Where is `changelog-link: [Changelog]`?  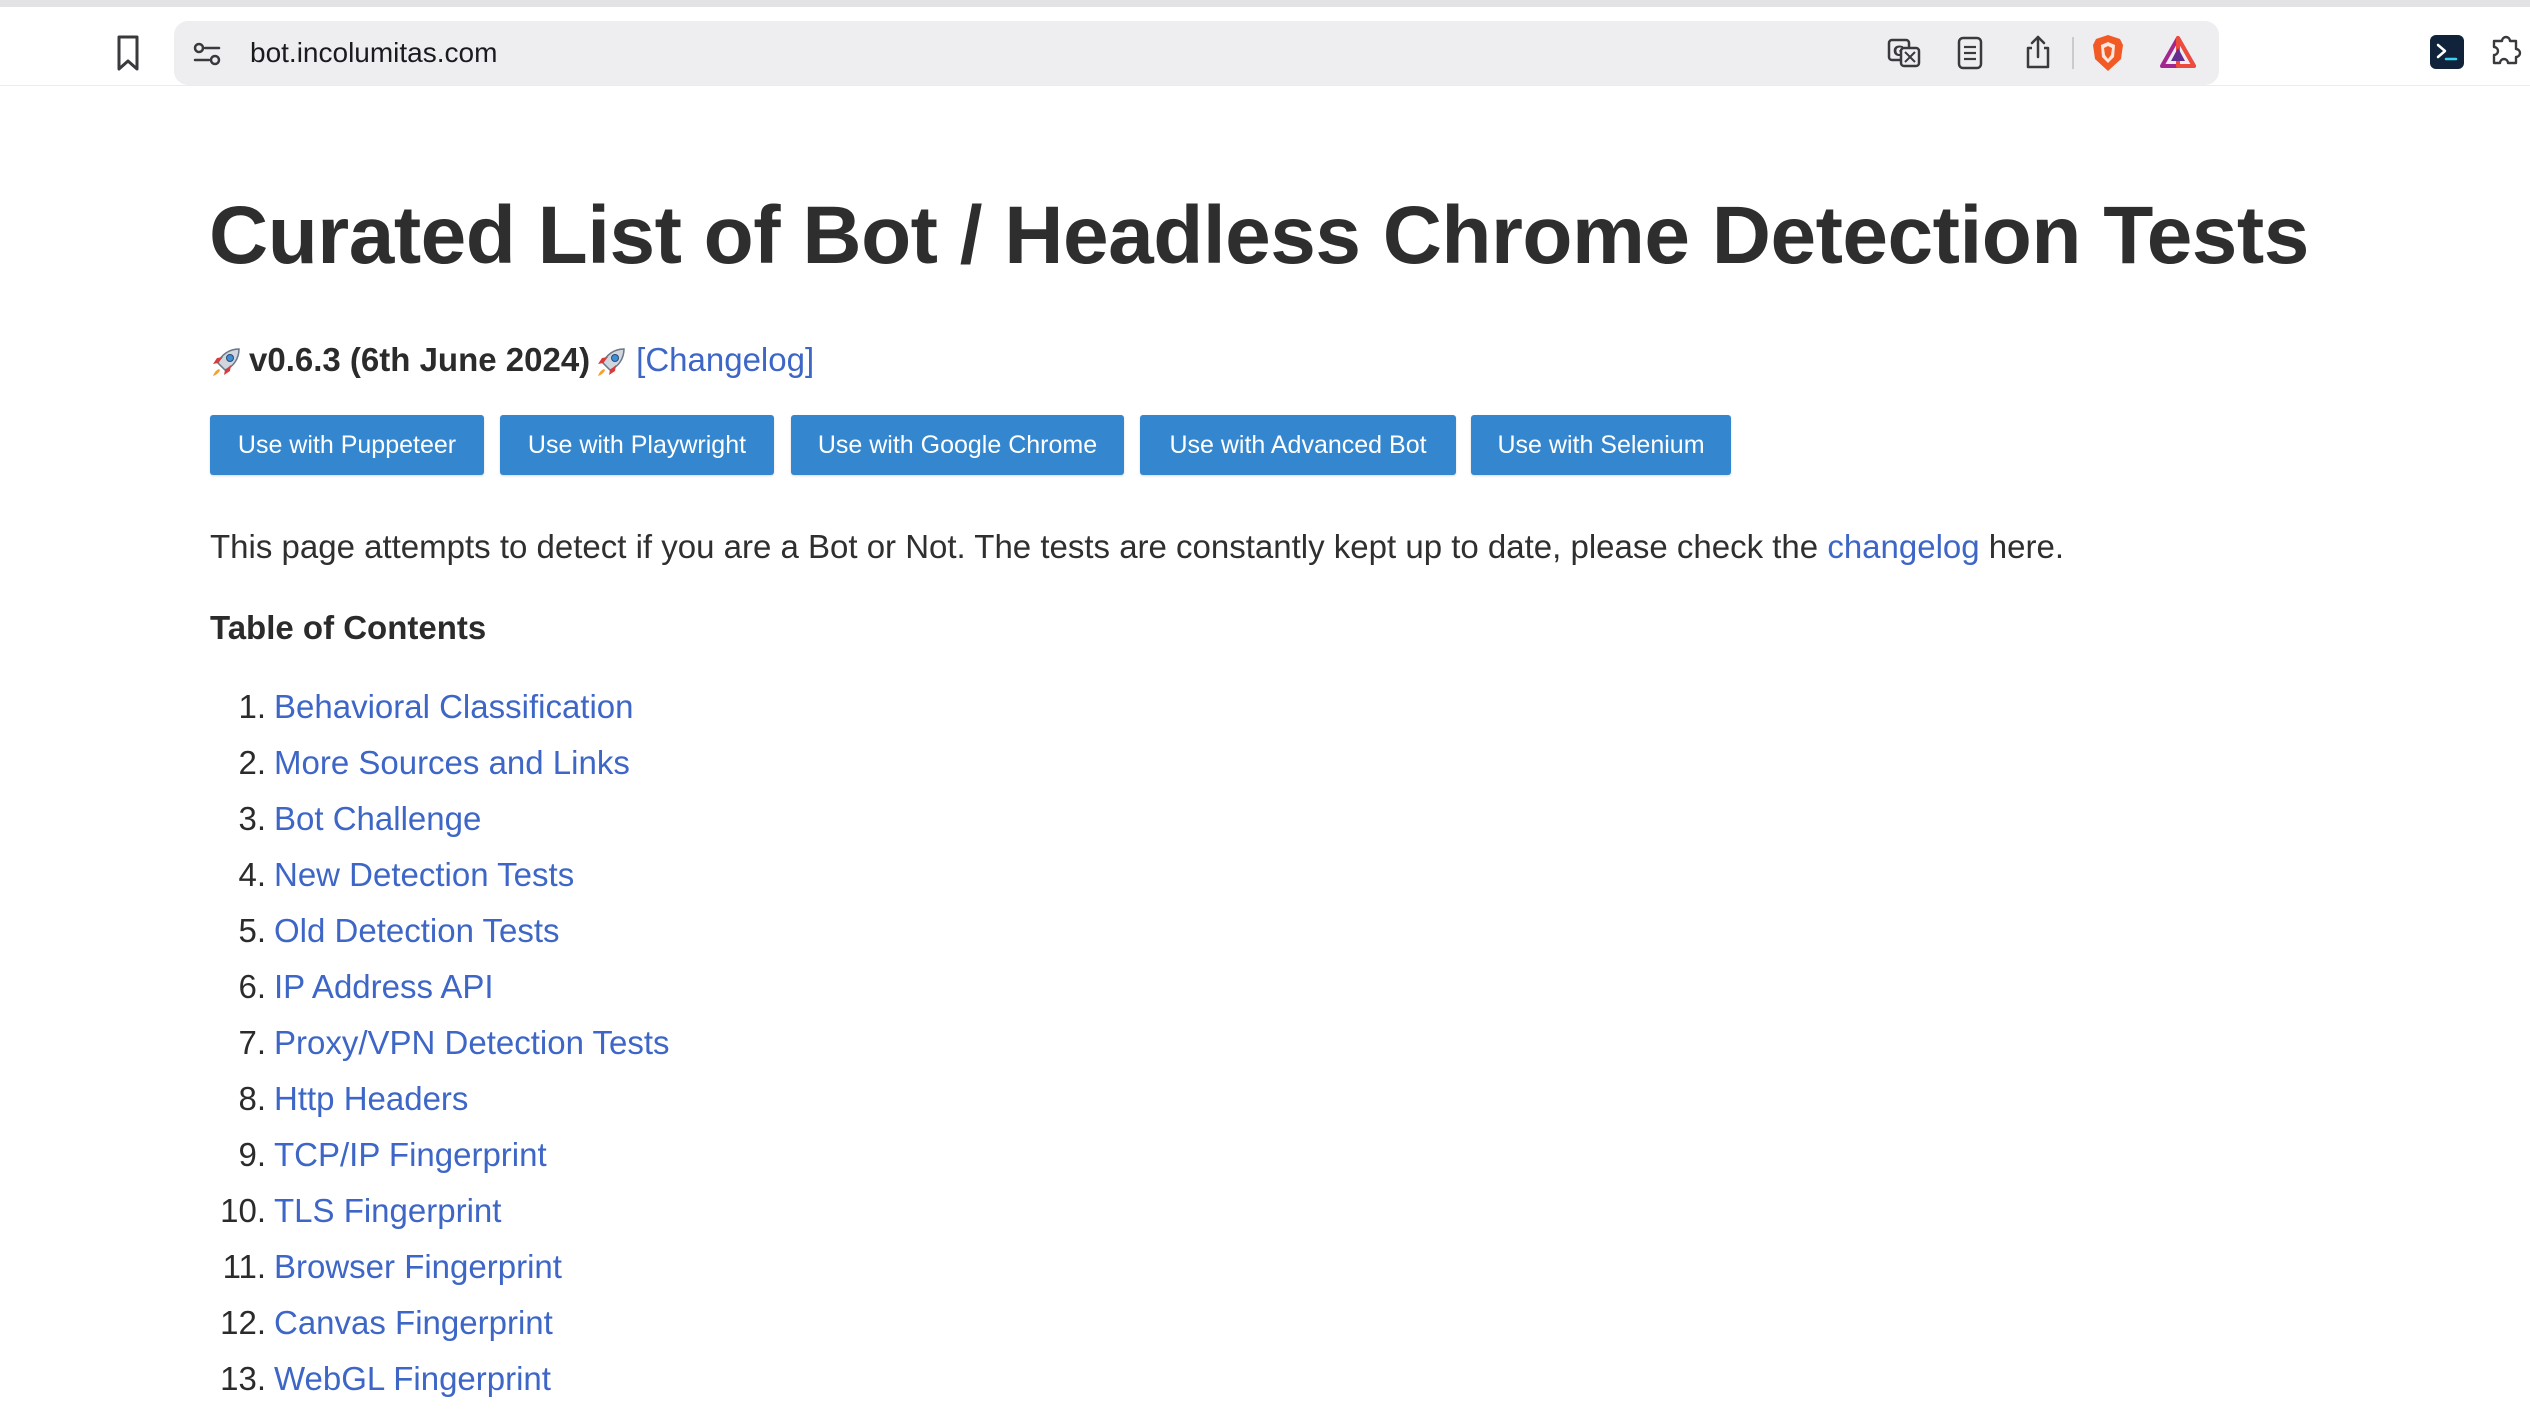
changelog-link: [Changelog] is located at coordinates (725, 359).